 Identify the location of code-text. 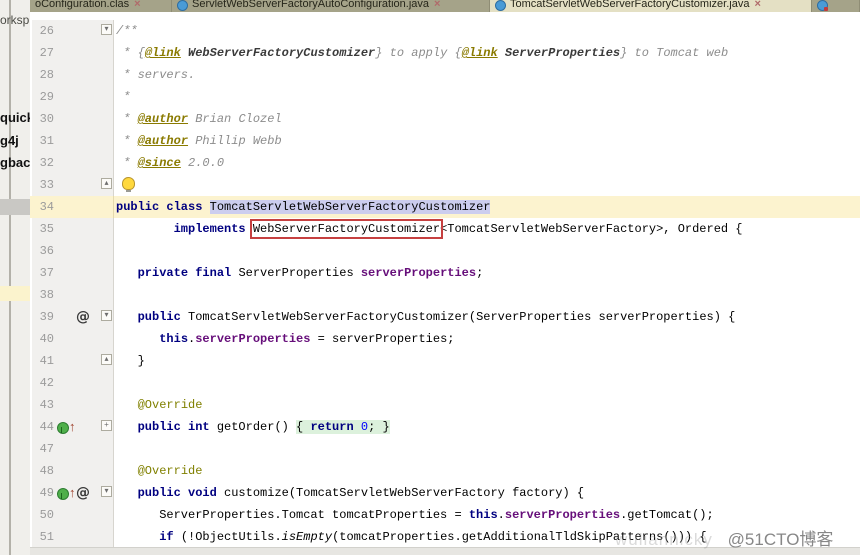
(487, 185).